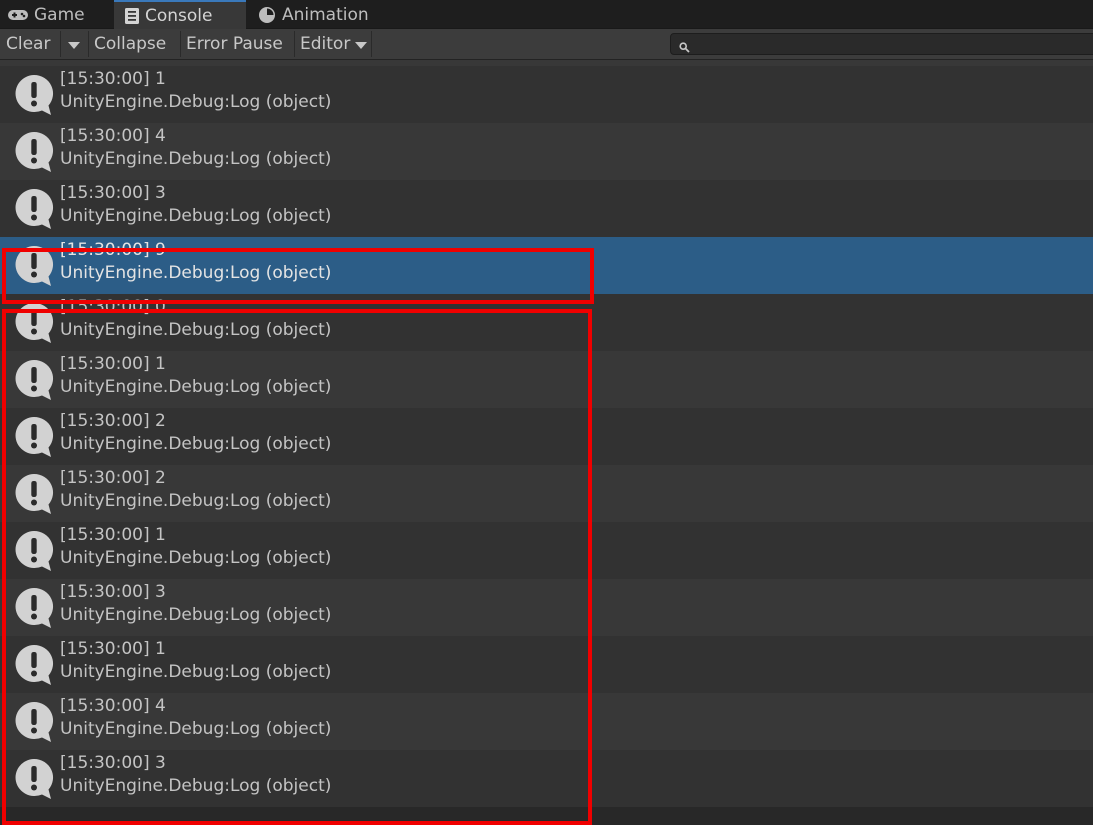 This screenshot has width=1093, height=825. I want to click on tab-console: Console, so click(180, 14).